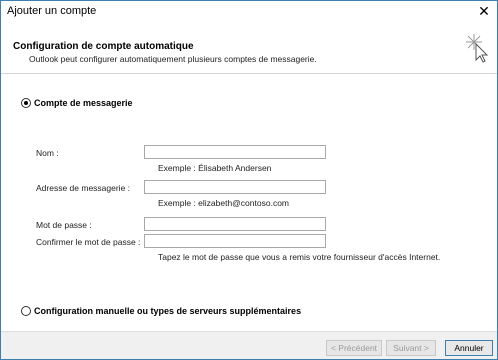 This screenshot has height=360, width=498. Describe the element at coordinates (354, 348) in the screenshot. I see `back-button: < Précédent` at that location.